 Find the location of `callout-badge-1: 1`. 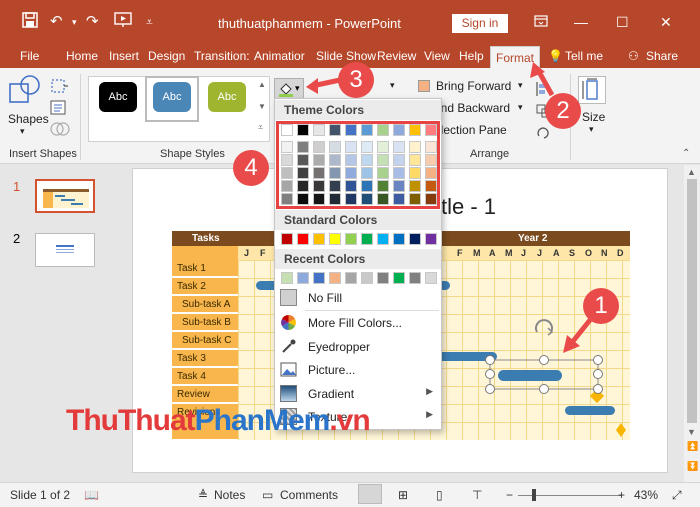

callout-badge-1: 1 is located at coordinates (601, 306).